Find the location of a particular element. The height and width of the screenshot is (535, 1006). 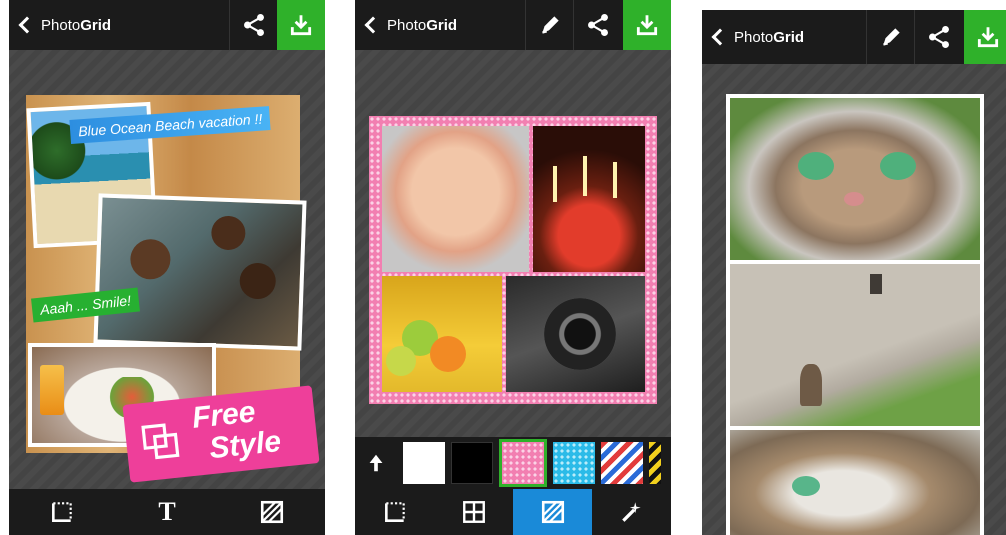

swatch-pink-dots is located at coordinates (523, 463).